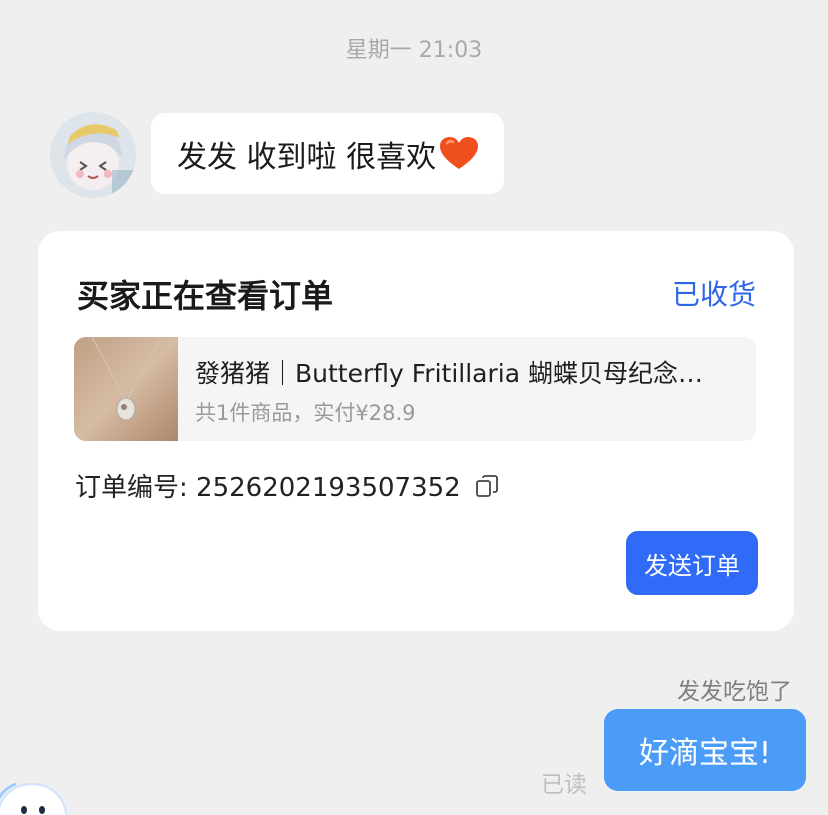 The width and height of the screenshot is (828, 815). I want to click on outgoing-message-bubble: 好滴宝宝!, so click(705, 750).